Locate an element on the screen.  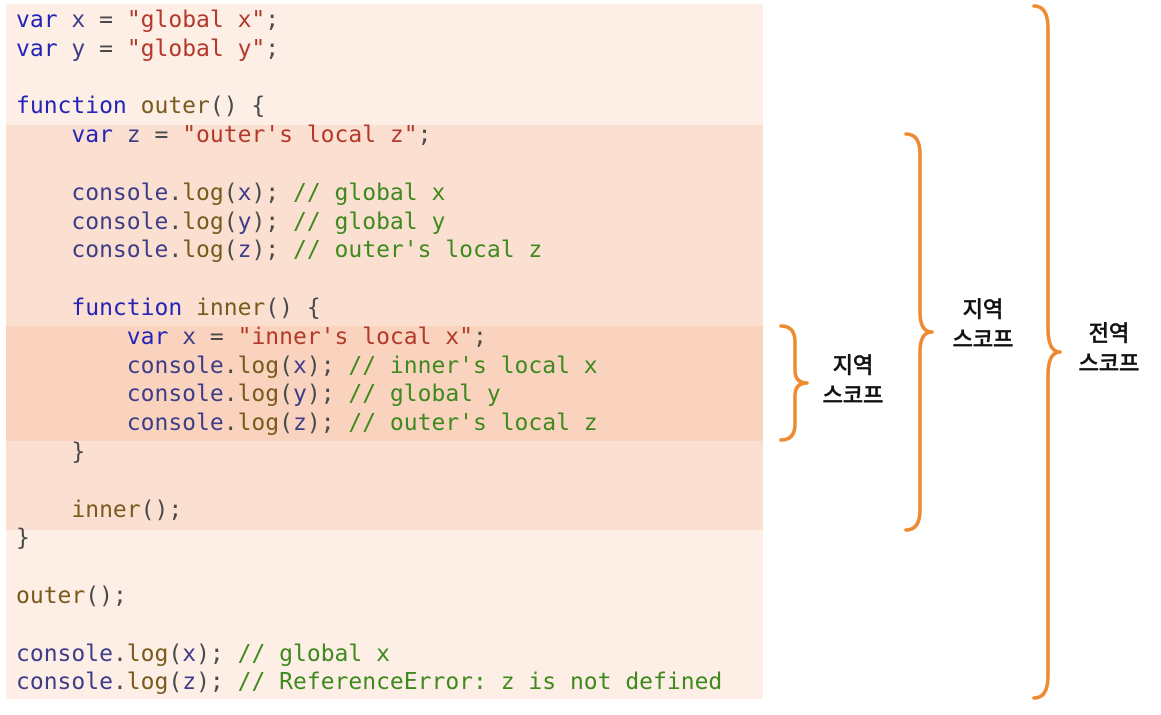
code-token: "inner's local x" is located at coordinates (355, 336).